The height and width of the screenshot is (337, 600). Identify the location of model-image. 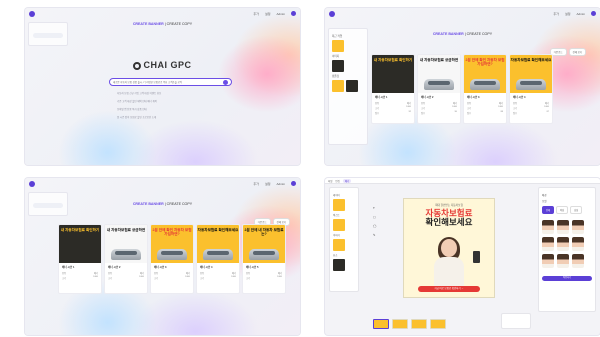
(449, 263).